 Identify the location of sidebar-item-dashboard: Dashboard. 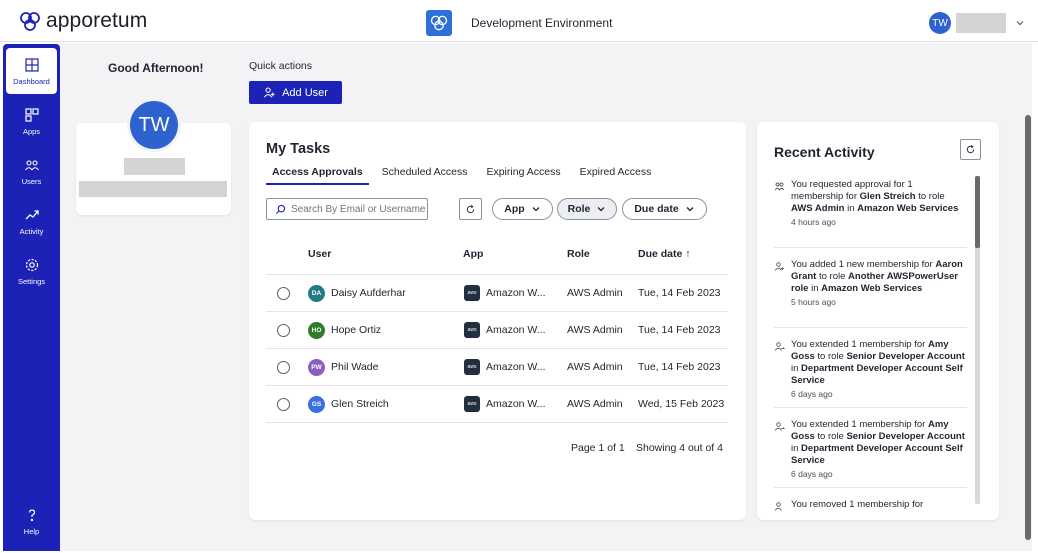
(31, 71).